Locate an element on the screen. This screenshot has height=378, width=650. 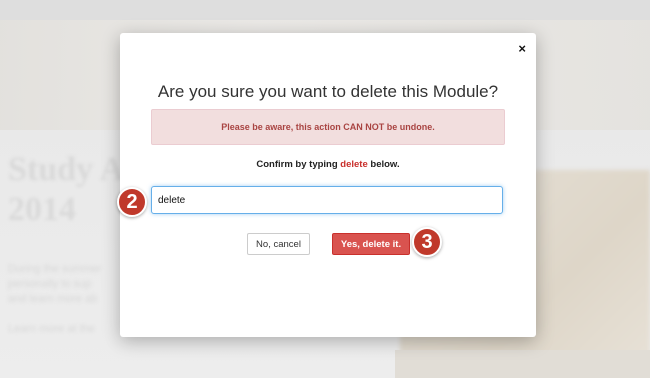
confirm-instruction: Confirm by typing delete below. is located at coordinates (328, 164).